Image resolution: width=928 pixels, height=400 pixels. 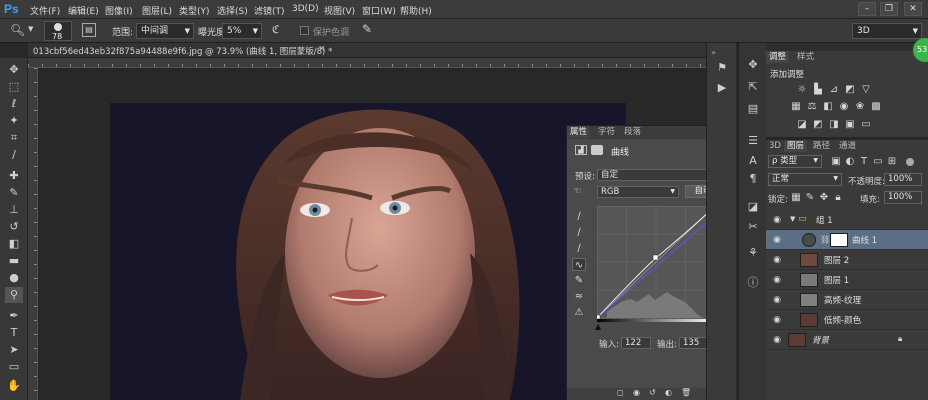 I want to click on paths-icon: ✂, so click(x=753, y=227).